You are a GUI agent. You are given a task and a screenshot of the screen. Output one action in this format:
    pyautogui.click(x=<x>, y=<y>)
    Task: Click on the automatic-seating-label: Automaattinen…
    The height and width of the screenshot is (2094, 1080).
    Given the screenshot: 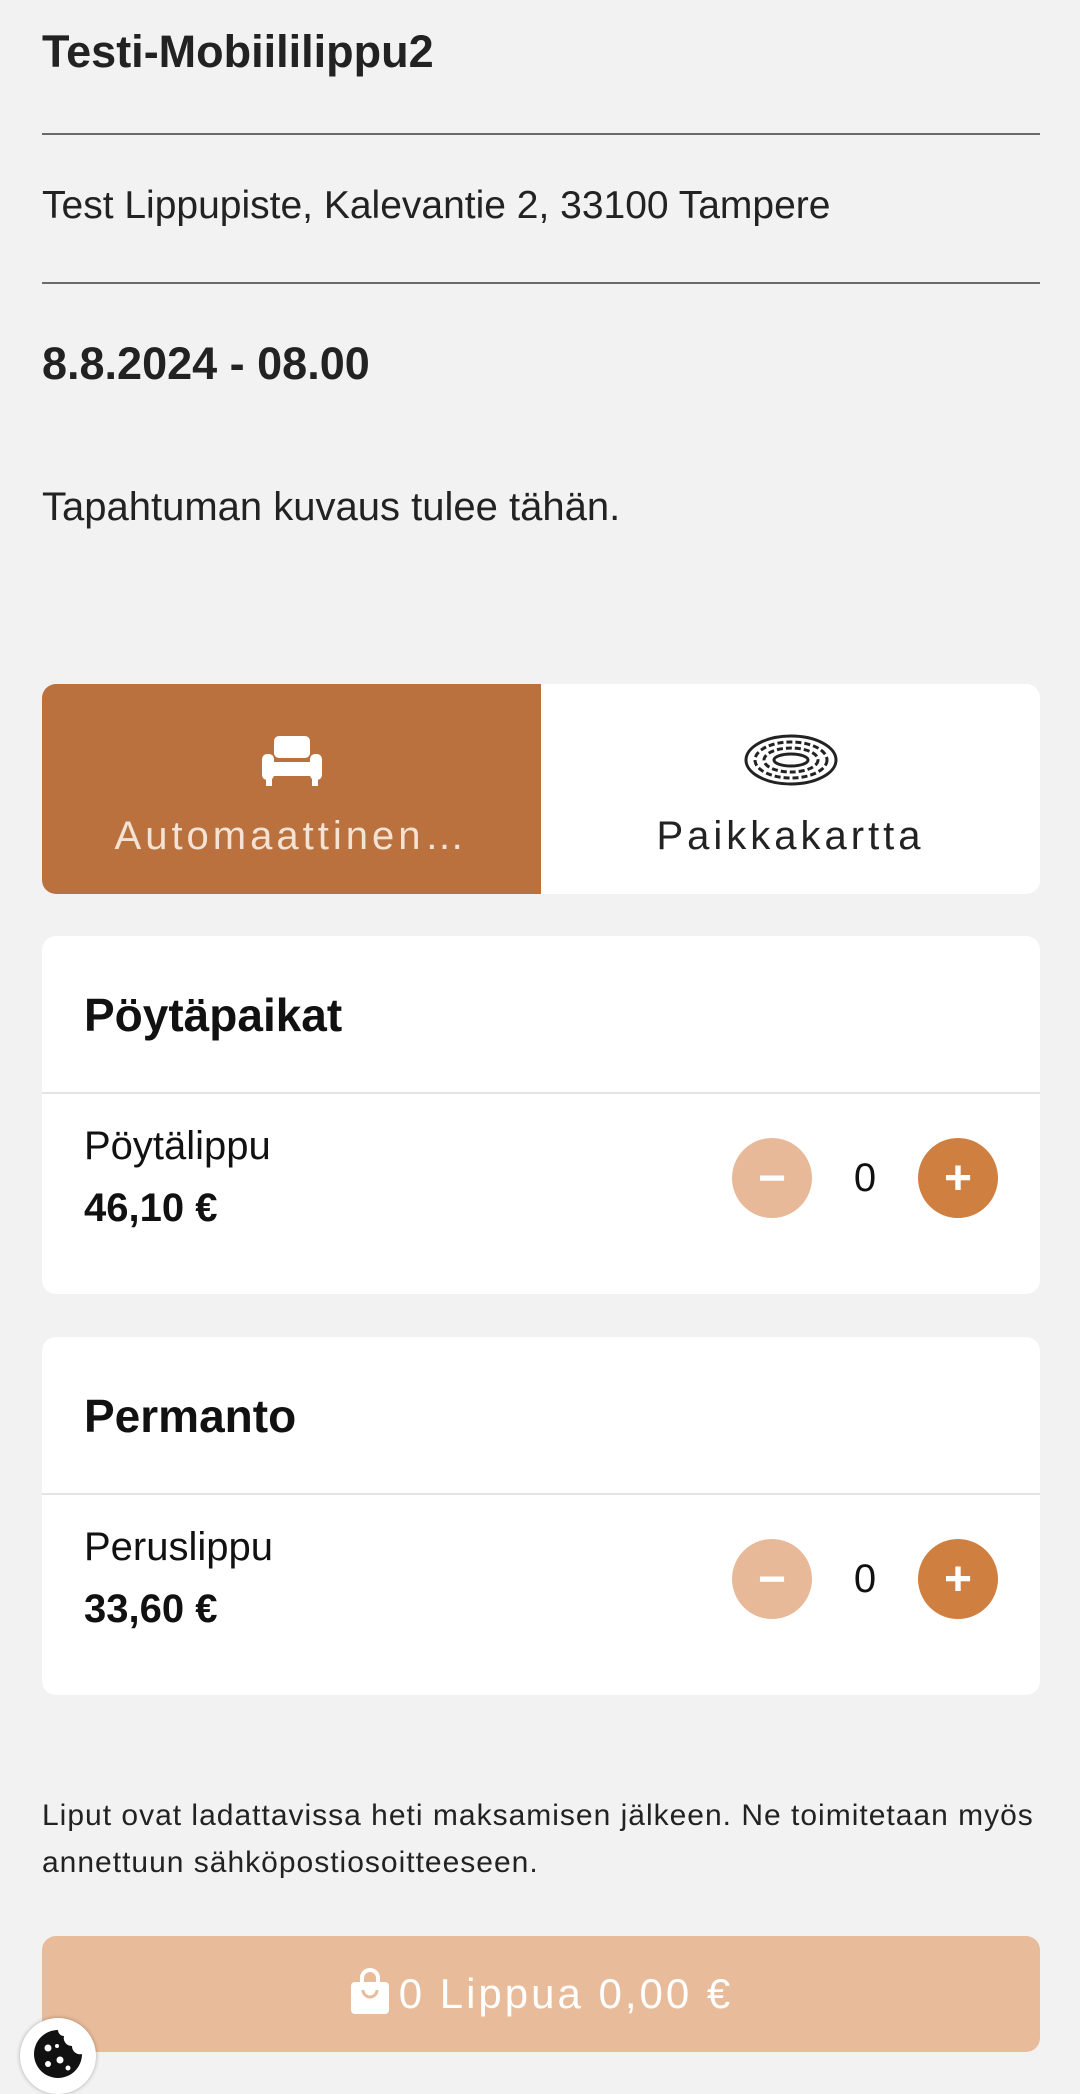 What is the action you would take?
    pyautogui.click(x=291, y=836)
    